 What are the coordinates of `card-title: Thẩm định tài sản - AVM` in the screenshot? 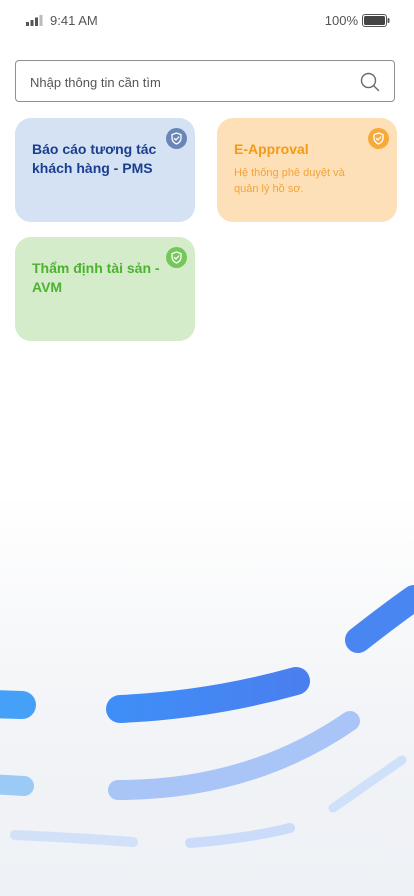 It's located at (96, 277).